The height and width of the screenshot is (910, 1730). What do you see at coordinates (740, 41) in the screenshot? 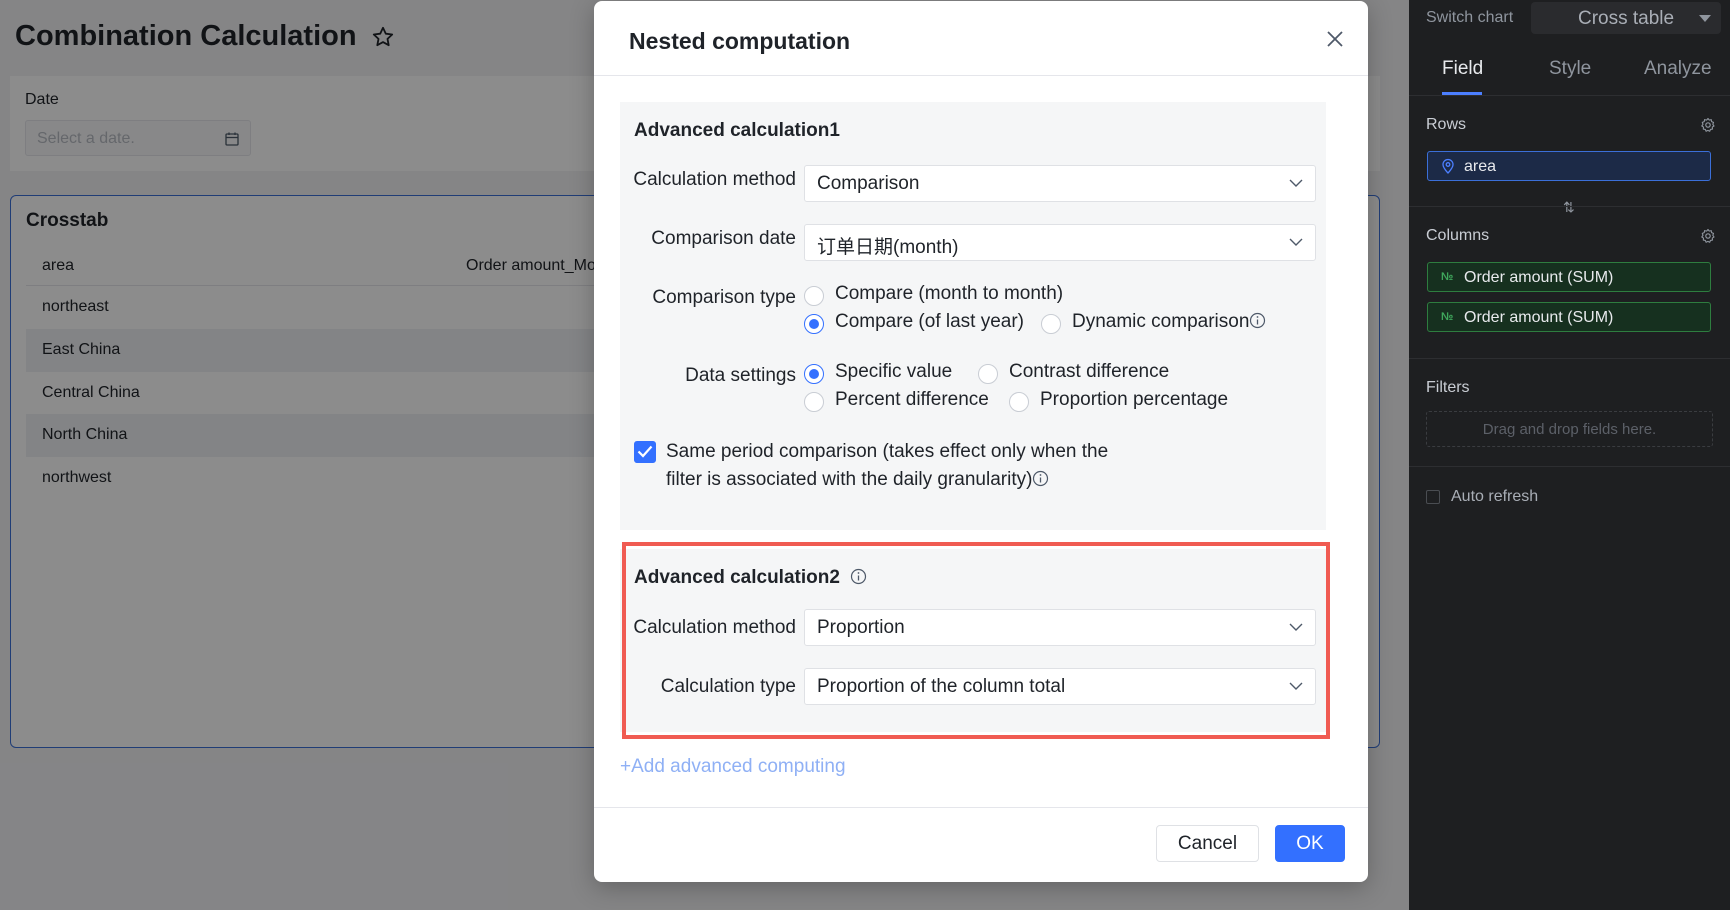
I see `dialog-title: Nested computation` at bounding box center [740, 41].